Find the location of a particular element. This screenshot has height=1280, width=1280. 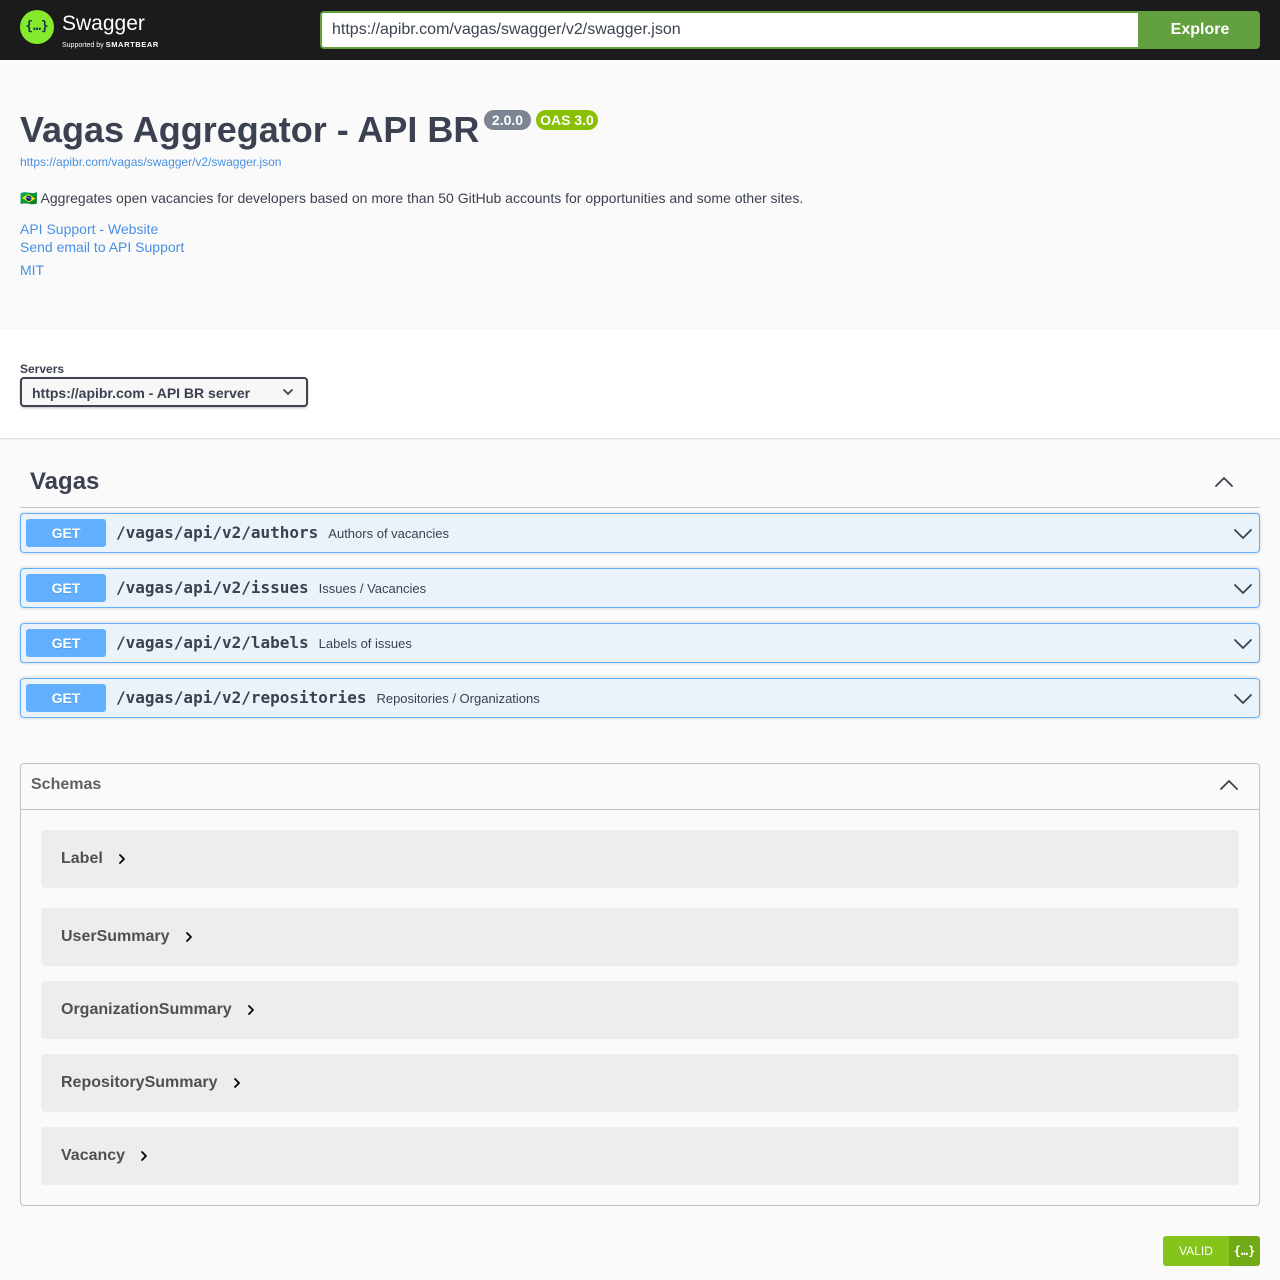

schema-name-text: Vacancy is located at coordinates (93, 1155).